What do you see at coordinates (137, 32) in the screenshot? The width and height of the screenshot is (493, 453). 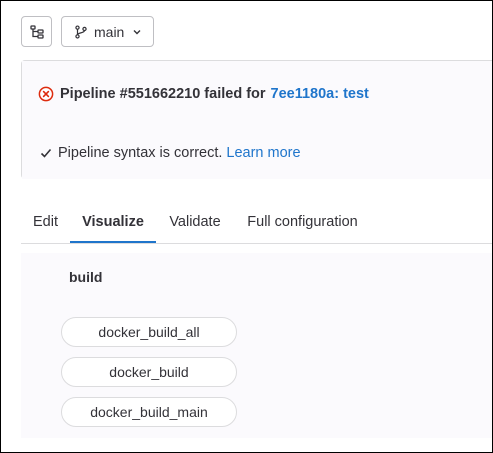 I see `chevron-down-icon` at bounding box center [137, 32].